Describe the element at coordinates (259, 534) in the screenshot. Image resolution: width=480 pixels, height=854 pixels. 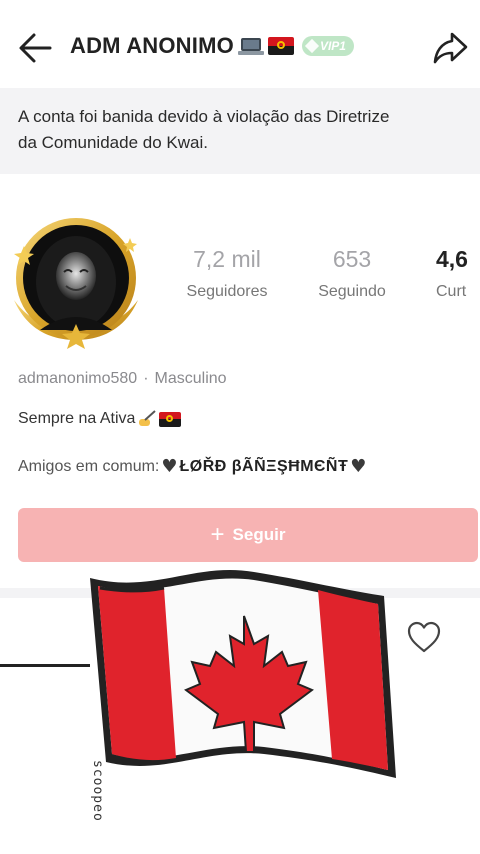
I see `follow-label: Seguir` at that location.